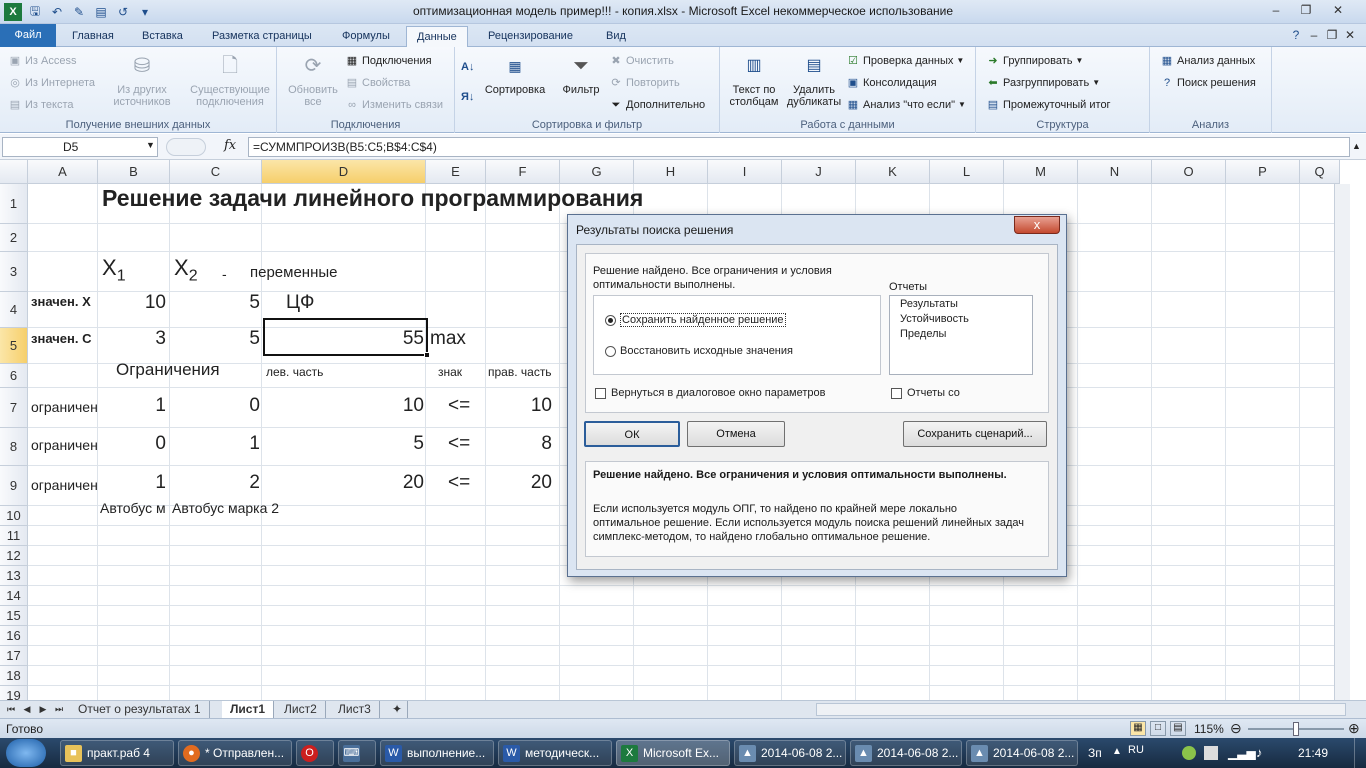 This screenshot has height=768, width=1366. What do you see at coordinates (967, 172) in the screenshot?
I see `column-header-l: L` at bounding box center [967, 172].